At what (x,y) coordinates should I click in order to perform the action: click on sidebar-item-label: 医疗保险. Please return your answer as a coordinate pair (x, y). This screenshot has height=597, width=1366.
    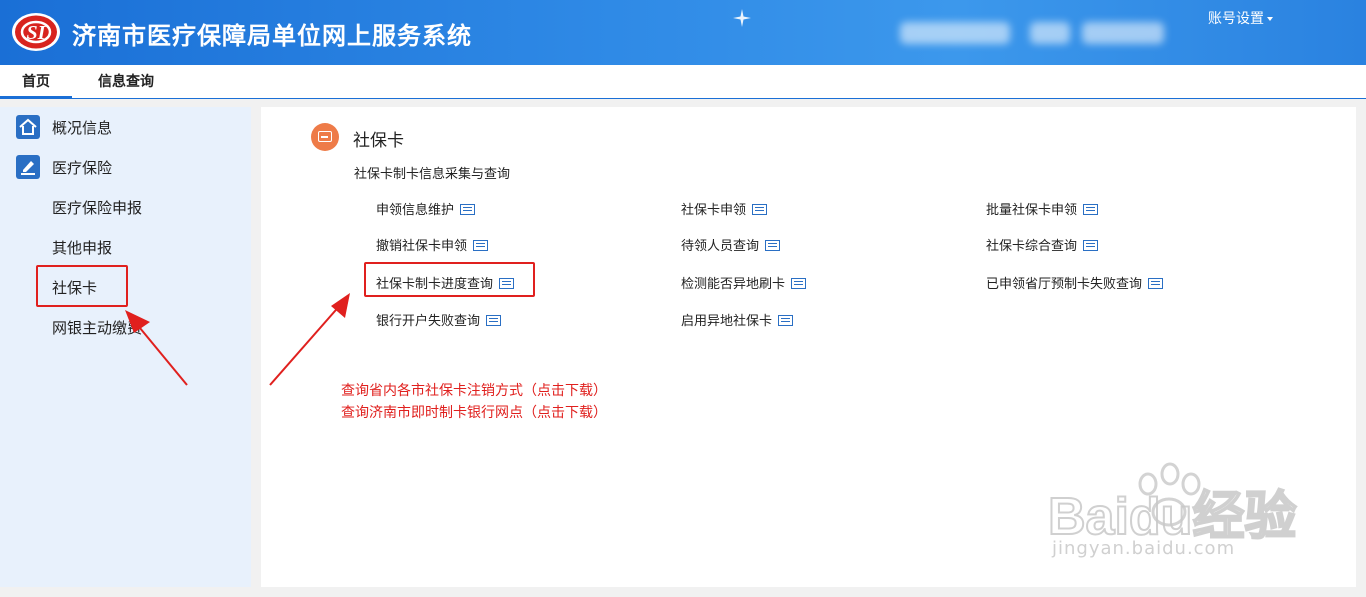
    Looking at the image, I should click on (82, 168).